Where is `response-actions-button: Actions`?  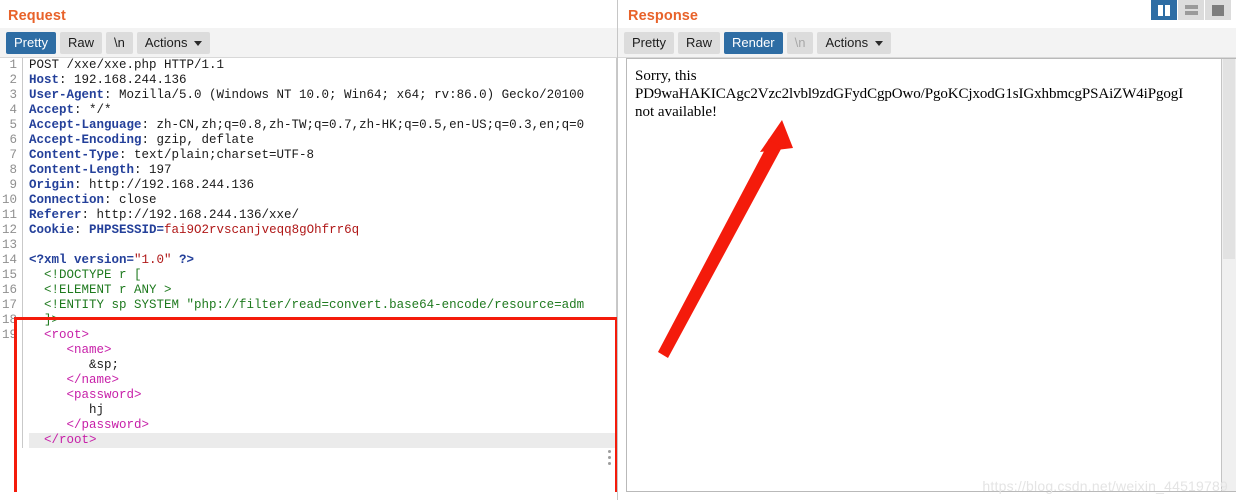
response-actions-button: Actions is located at coordinates (854, 42).